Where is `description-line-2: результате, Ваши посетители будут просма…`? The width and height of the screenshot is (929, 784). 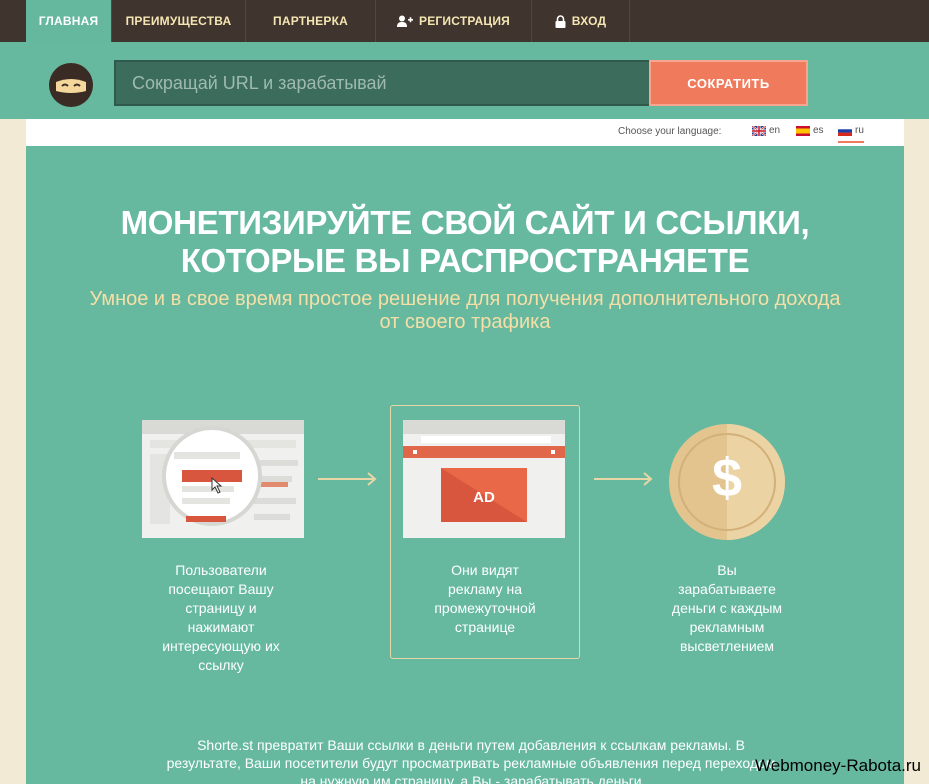
description-line-2: результате, Ваши посетители будут просма… is located at coordinates (471, 763).